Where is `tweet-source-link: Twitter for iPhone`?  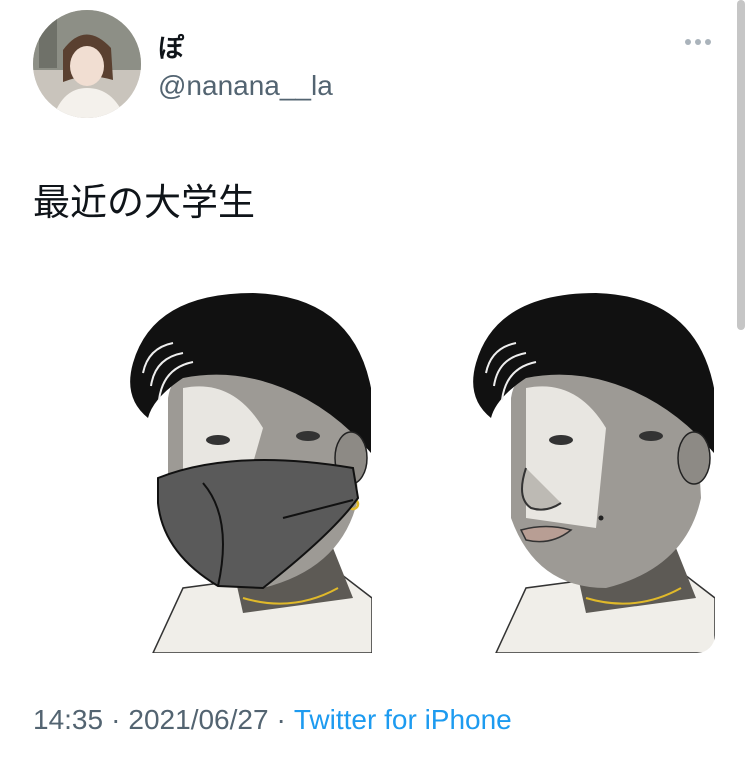 tweet-source-link: Twitter for iPhone is located at coordinates (403, 719).